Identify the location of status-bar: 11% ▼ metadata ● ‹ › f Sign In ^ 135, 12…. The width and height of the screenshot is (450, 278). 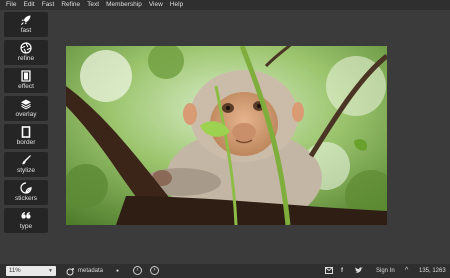
(225, 271).